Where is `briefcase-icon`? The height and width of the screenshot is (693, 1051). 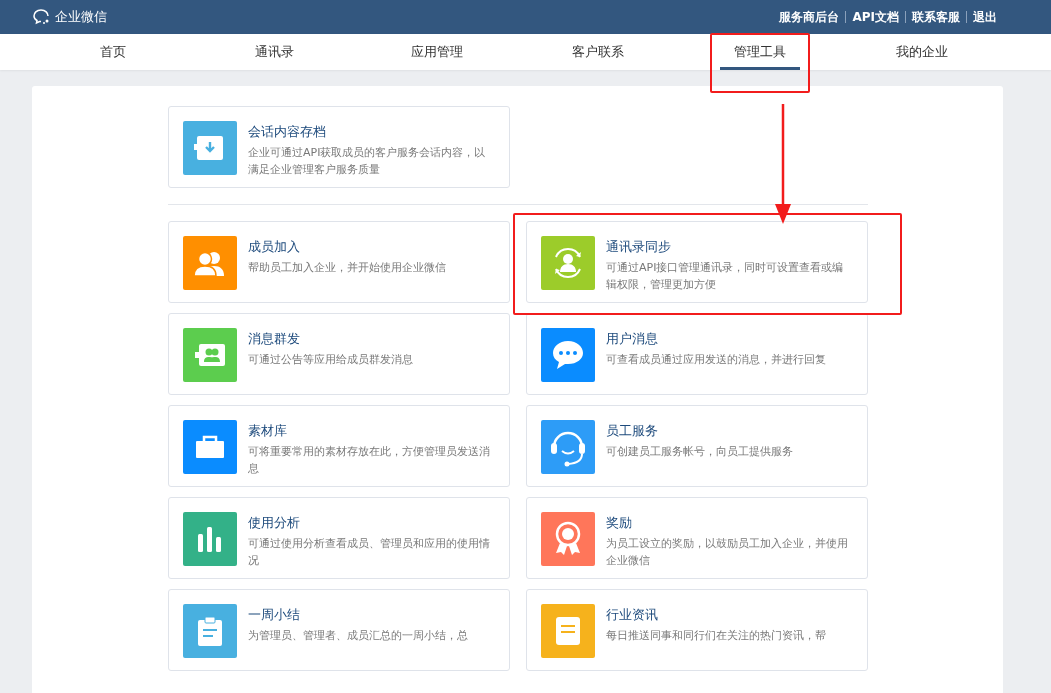 briefcase-icon is located at coordinates (210, 447).